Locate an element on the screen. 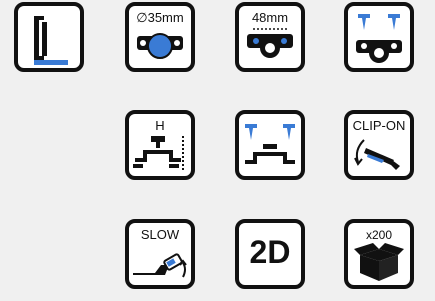 This screenshot has height=301, width=435. screw-adjust-tile is located at coordinates (270, 145).